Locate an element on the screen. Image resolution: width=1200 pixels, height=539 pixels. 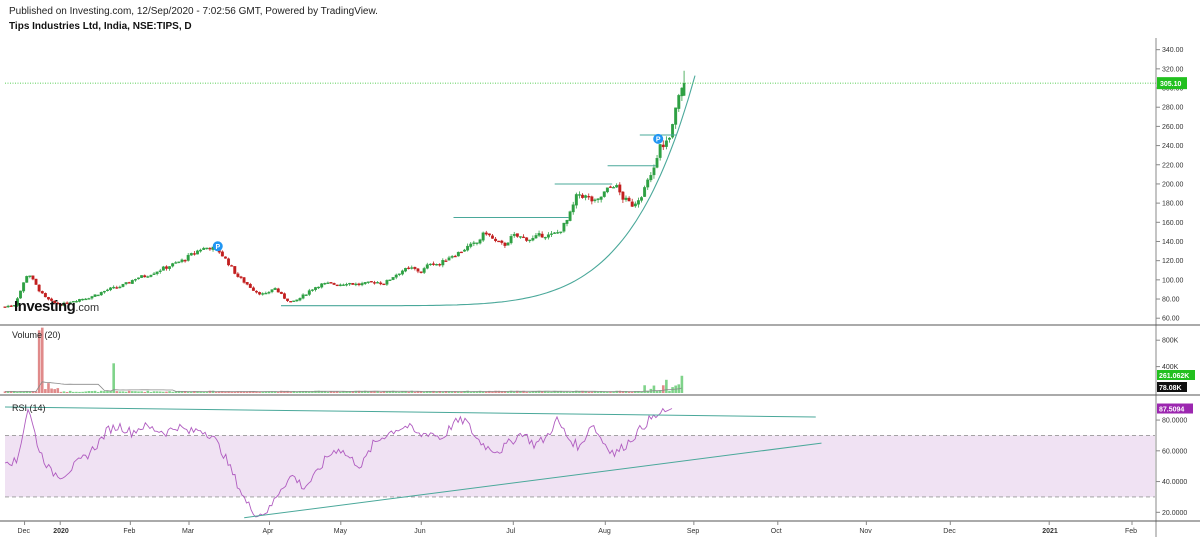
x-axis-label: 2021 is located at coordinates (1050, 531).